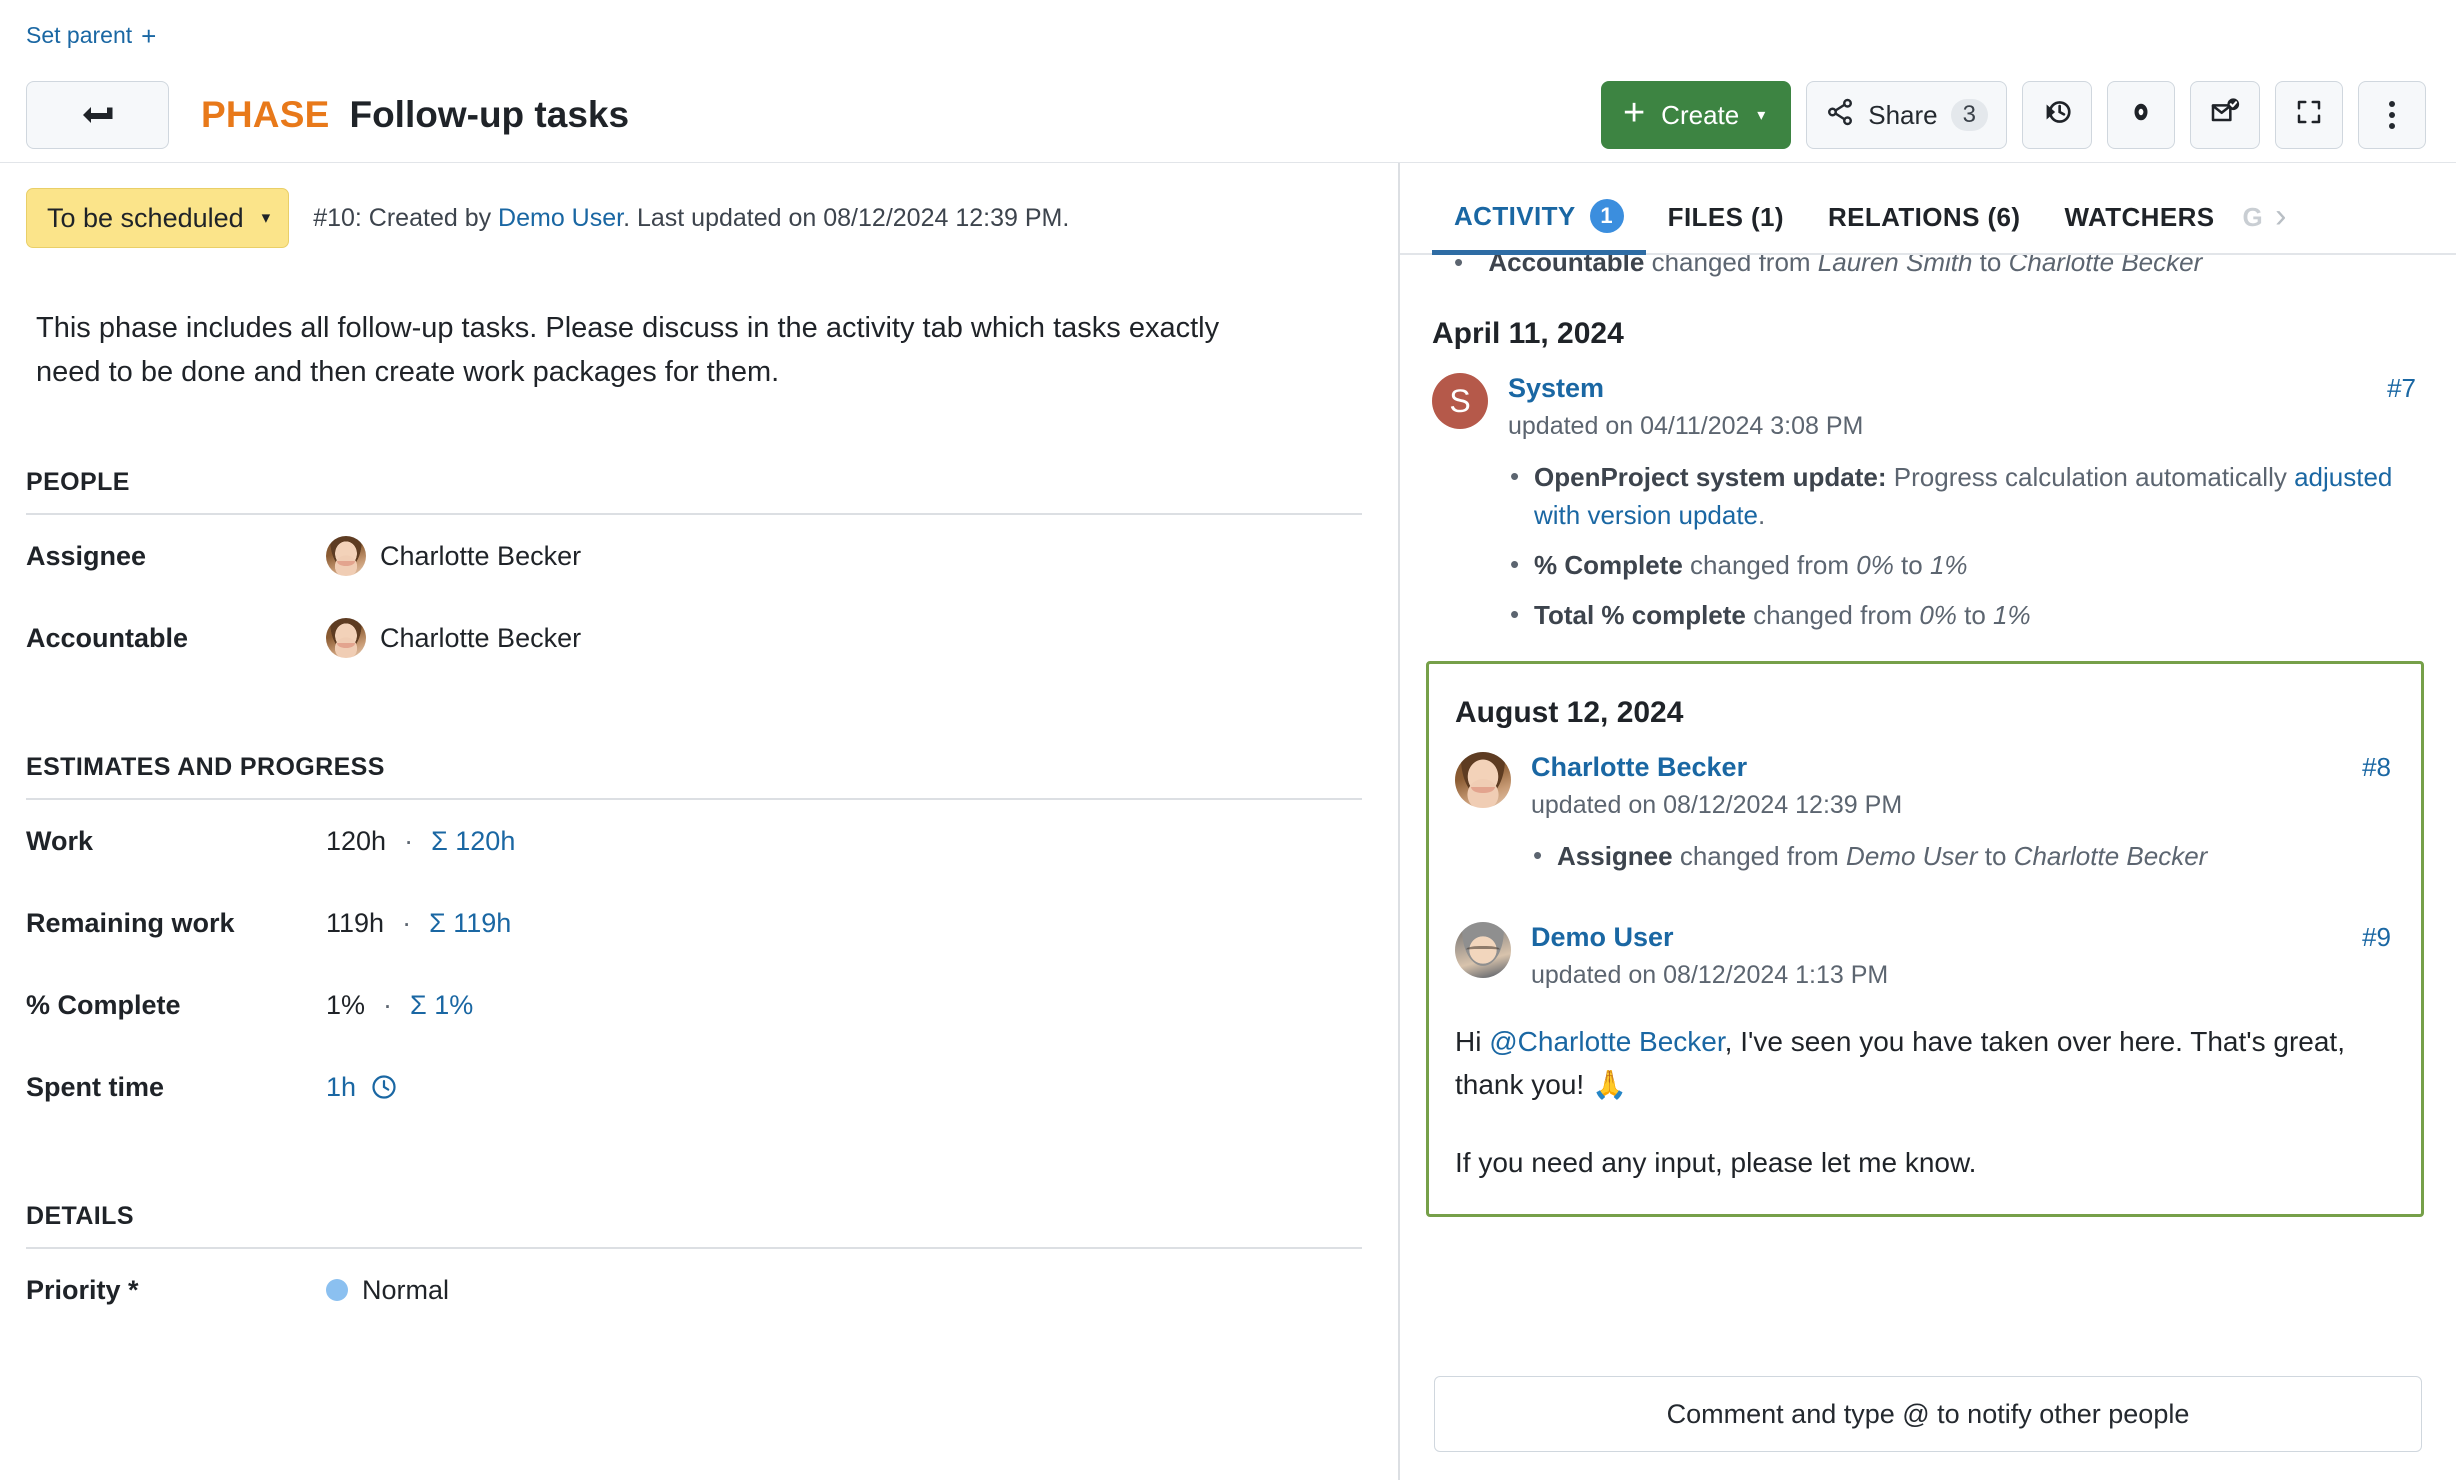 This screenshot has width=2456, height=1480. What do you see at coordinates (1472, 1041) in the screenshot?
I see `comment-line1-before: Hi` at bounding box center [1472, 1041].